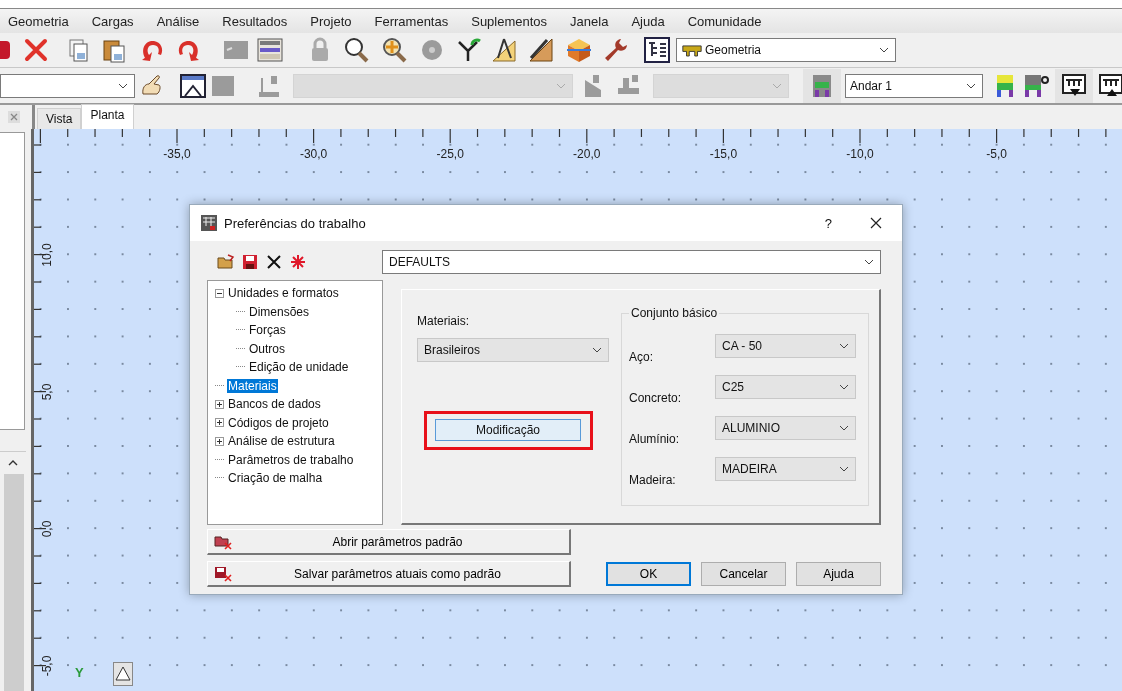 This screenshot has width=1122, height=691. Describe the element at coordinates (389, 542) in the screenshot. I see `open-defaults-button: Abrir parâmetros padrão` at that location.